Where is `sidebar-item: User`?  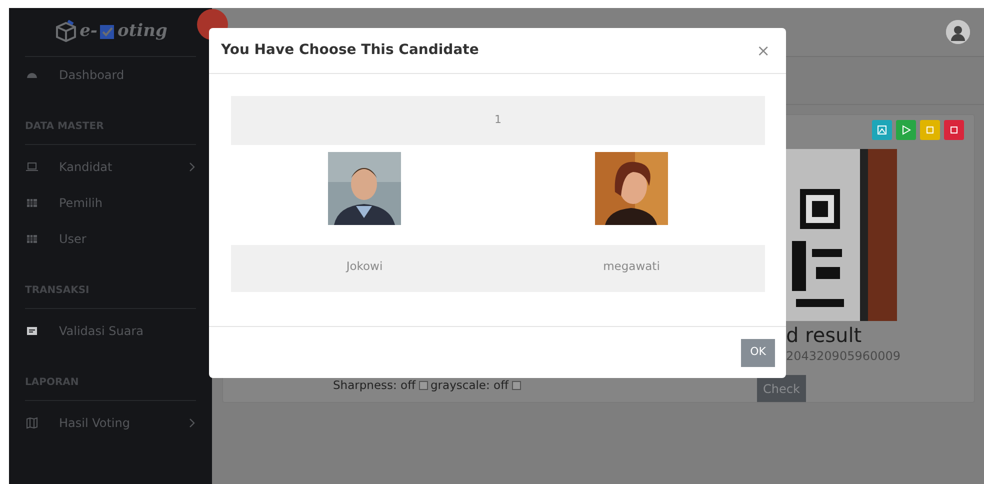
sidebar-item: User is located at coordinates (110, 239).